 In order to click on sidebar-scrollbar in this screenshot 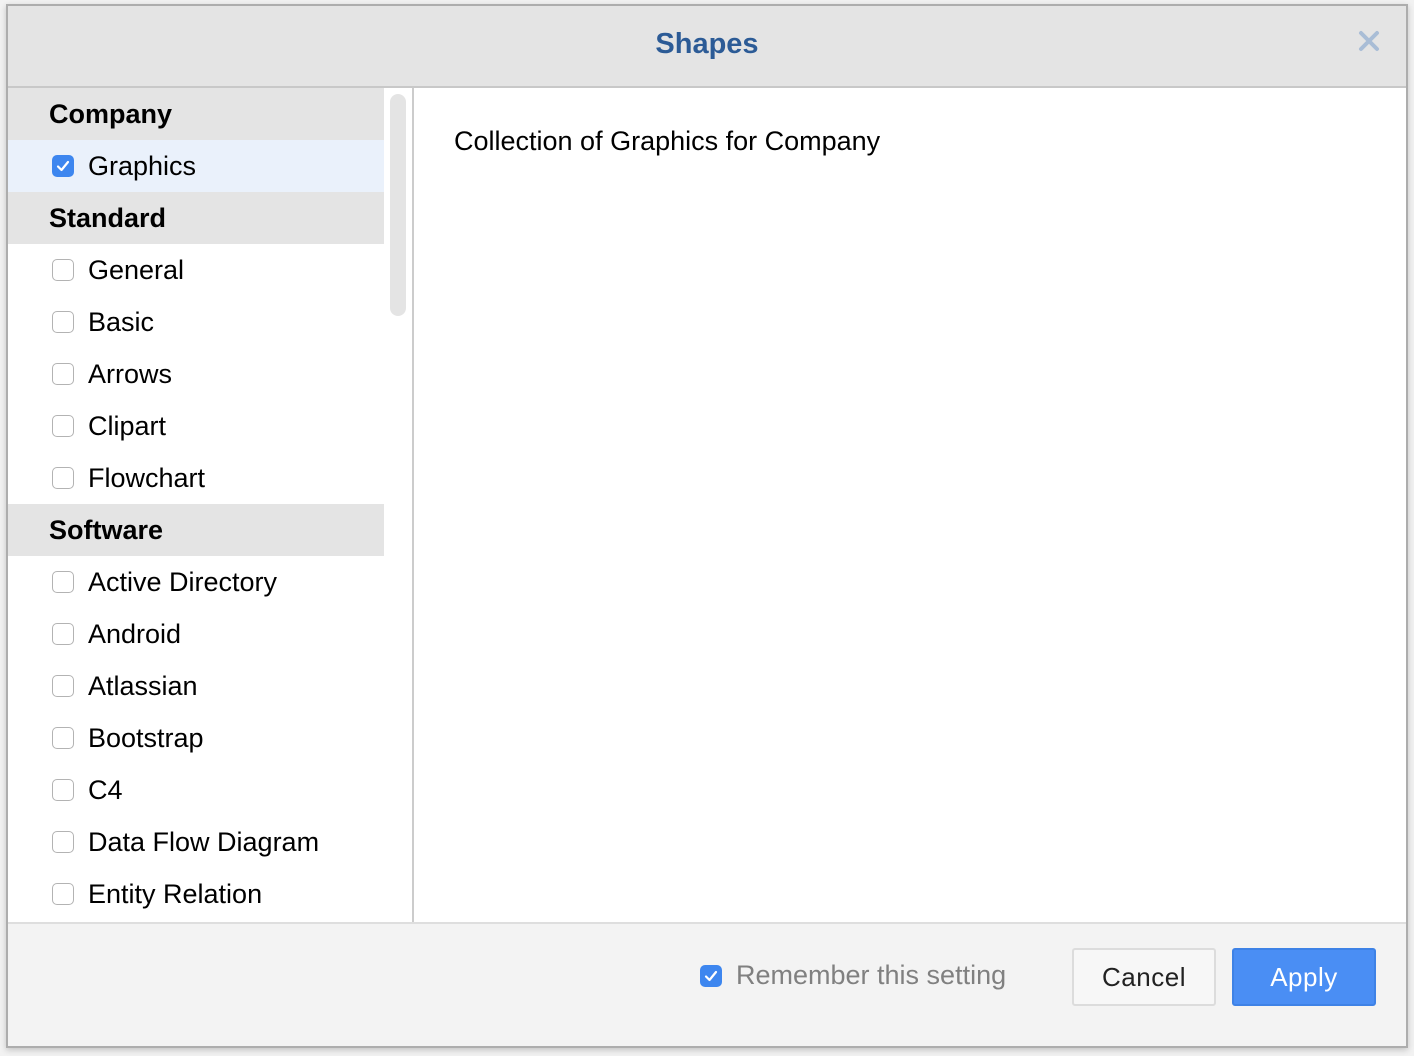, I will do `click(398, 205)`.